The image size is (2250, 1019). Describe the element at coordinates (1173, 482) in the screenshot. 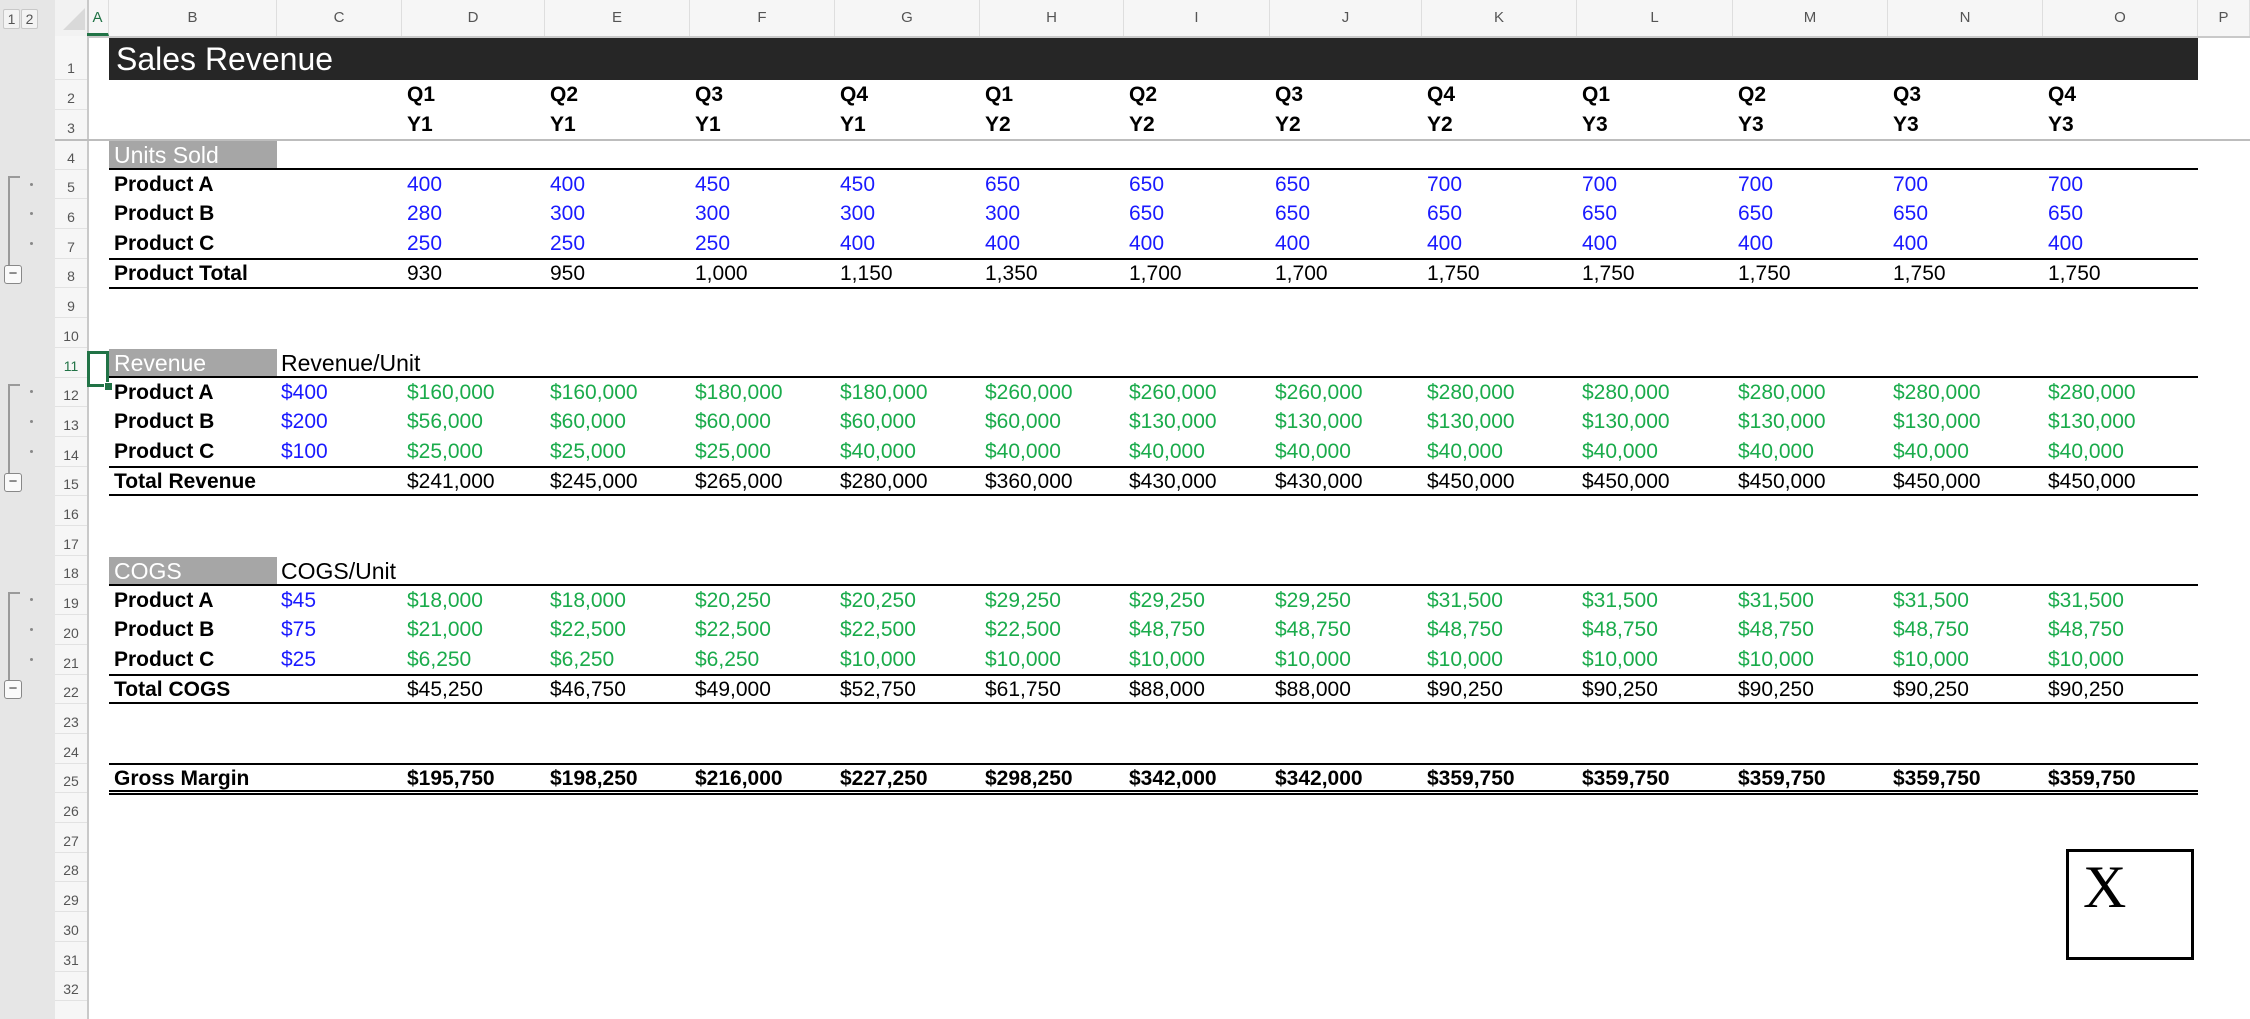

I see `total-cell: $430,000` at that location.